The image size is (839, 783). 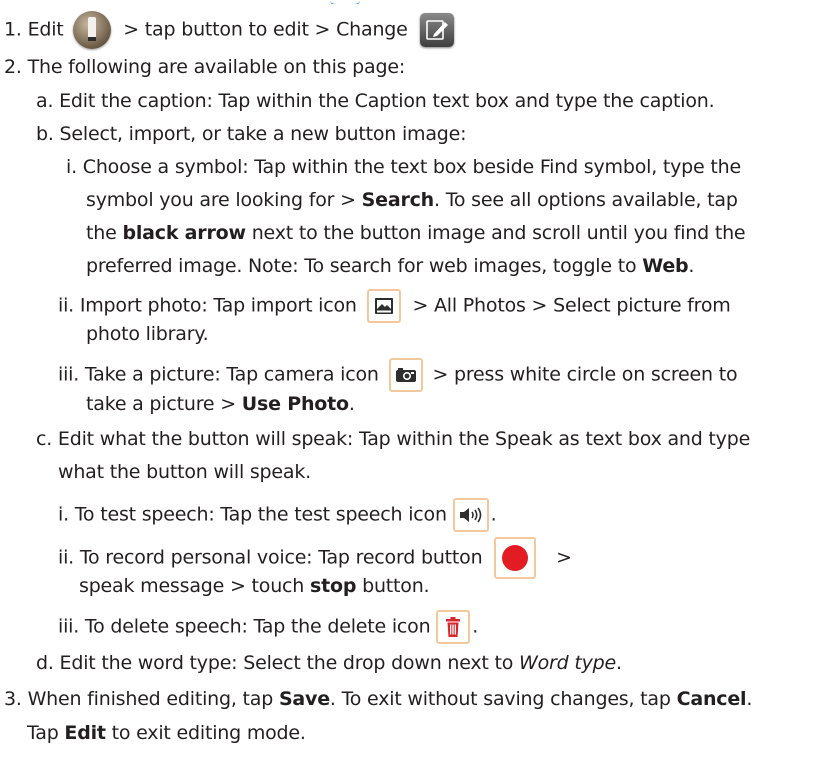 I want to click on text: symbol you are looking for >, so click(x=221, y=200).